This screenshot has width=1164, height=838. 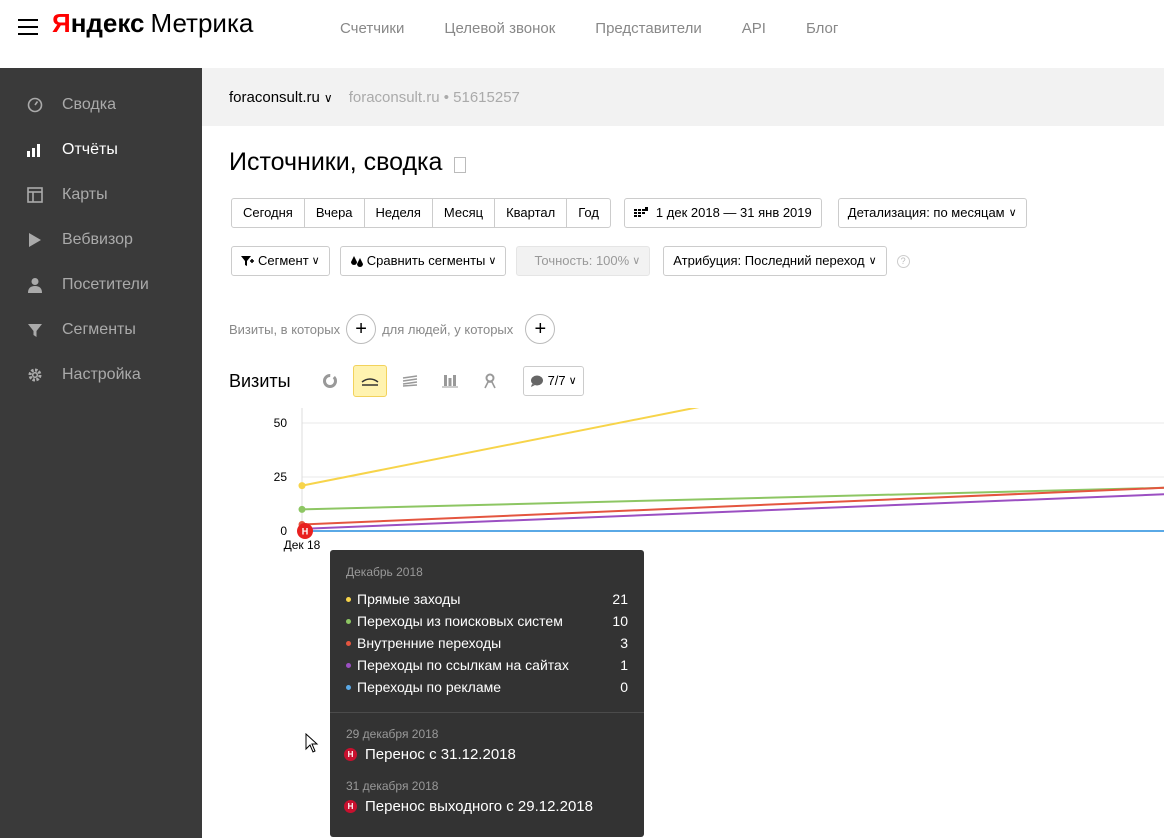 I want to click on nav-counters: Счетчики, so click(x=372, y=28).